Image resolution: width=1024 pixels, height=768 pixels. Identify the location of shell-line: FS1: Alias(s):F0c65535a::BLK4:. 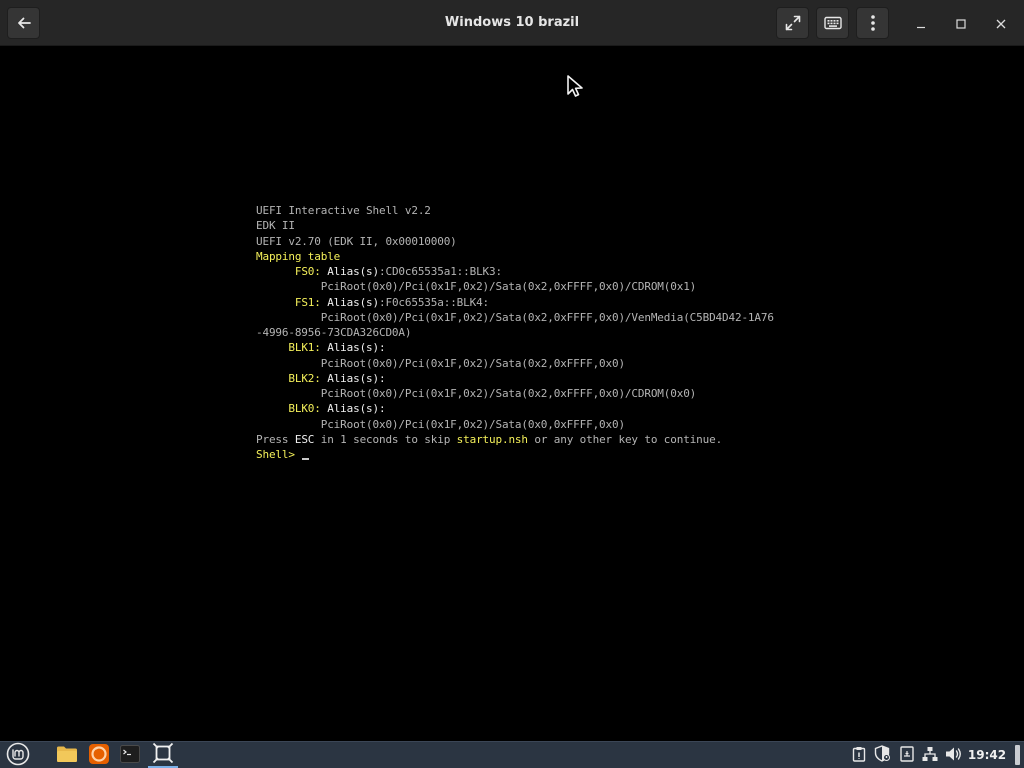
(515, 302).